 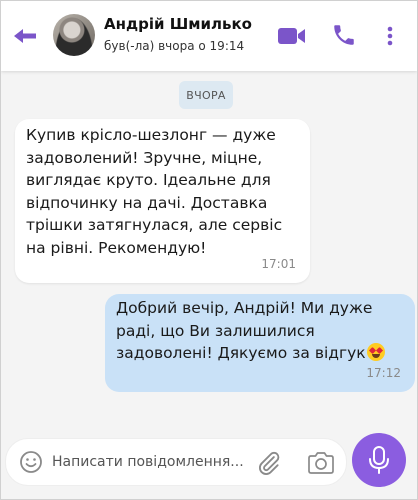 I want to click on video-call-button, so click(x=292, y=36).